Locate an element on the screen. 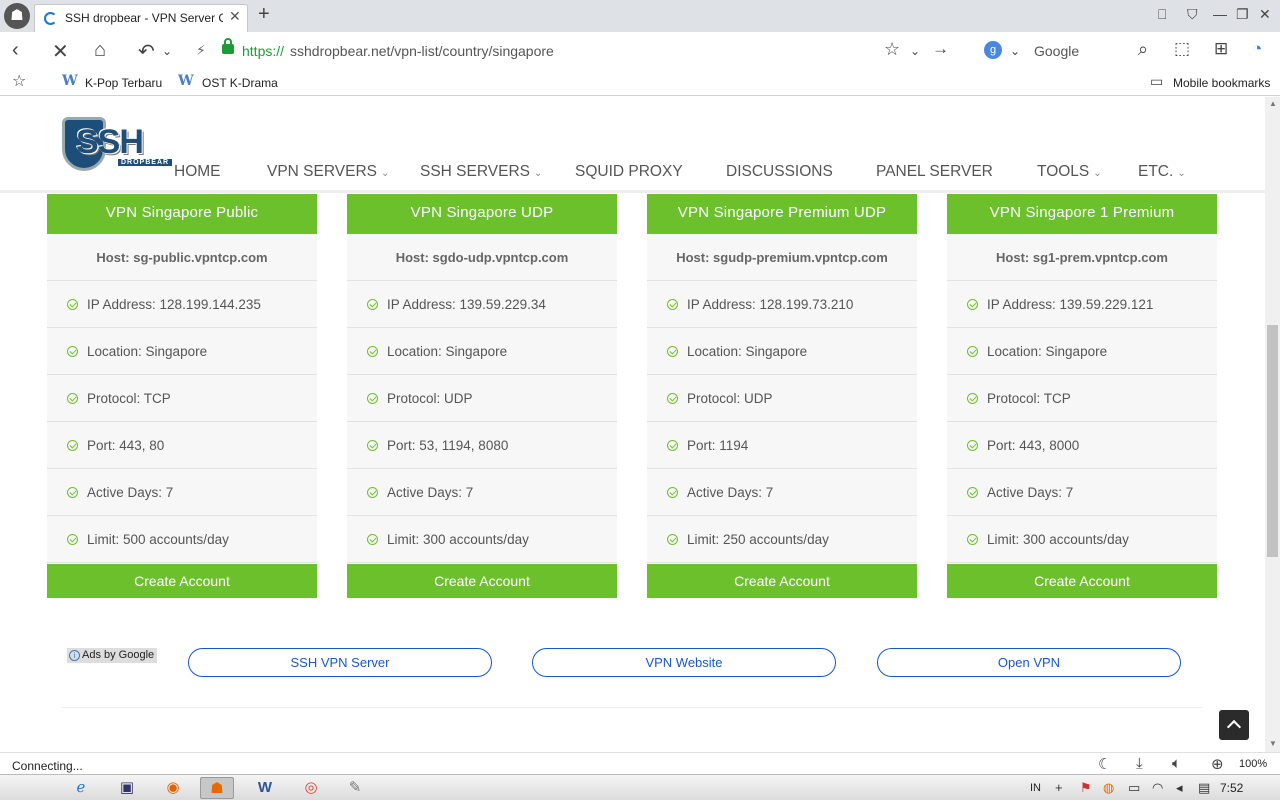 The height and width of the screenshot is (800, 1280). menu-panel-server: PANEL SERVER is located at coordinates (934, 172).